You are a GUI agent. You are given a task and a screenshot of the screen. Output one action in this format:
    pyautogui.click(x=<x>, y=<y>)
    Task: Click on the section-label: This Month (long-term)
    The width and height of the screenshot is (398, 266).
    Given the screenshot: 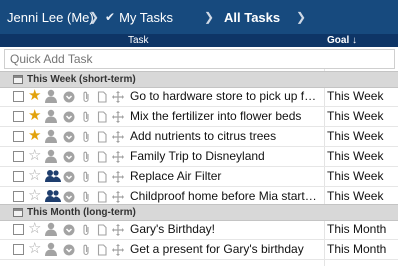 What is the action you would take?
    pyautogui.click(x=81, y=212)
    